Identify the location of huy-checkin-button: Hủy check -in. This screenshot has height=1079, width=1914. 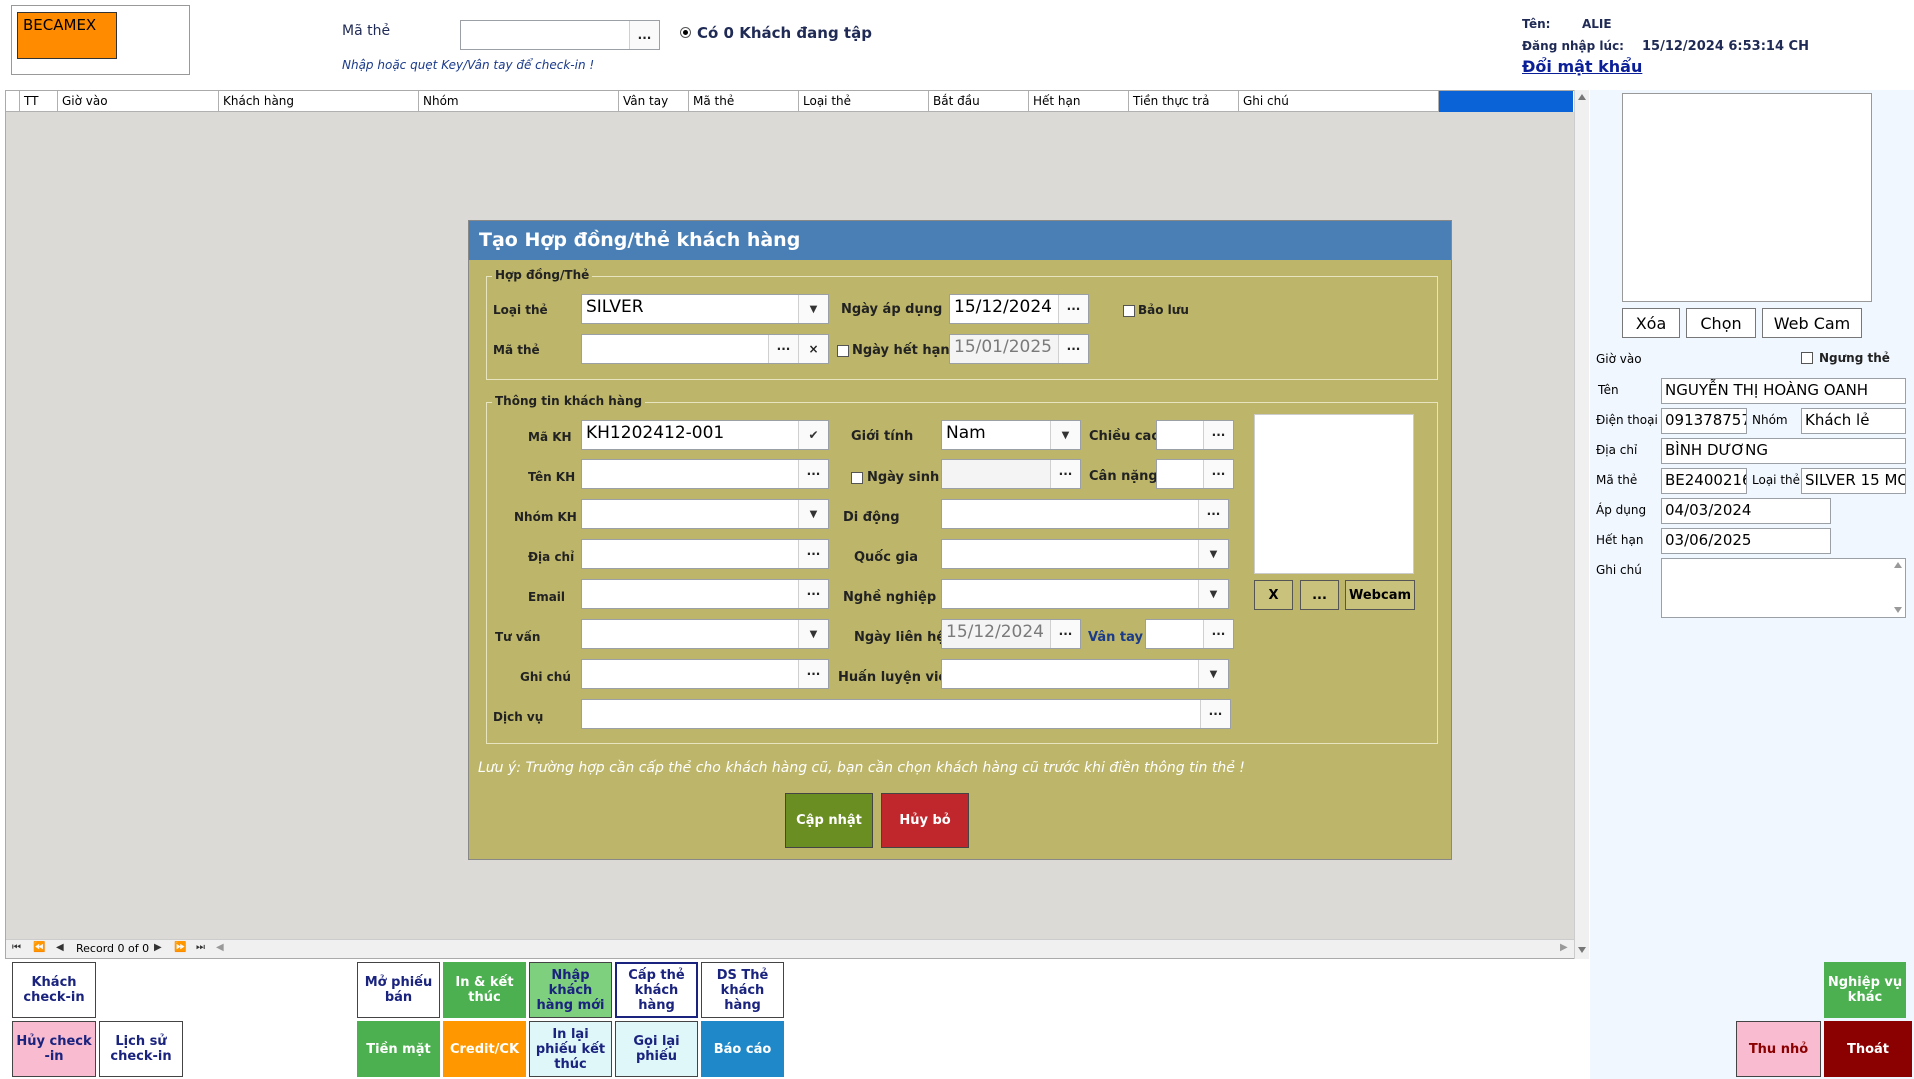
(54, 1049).